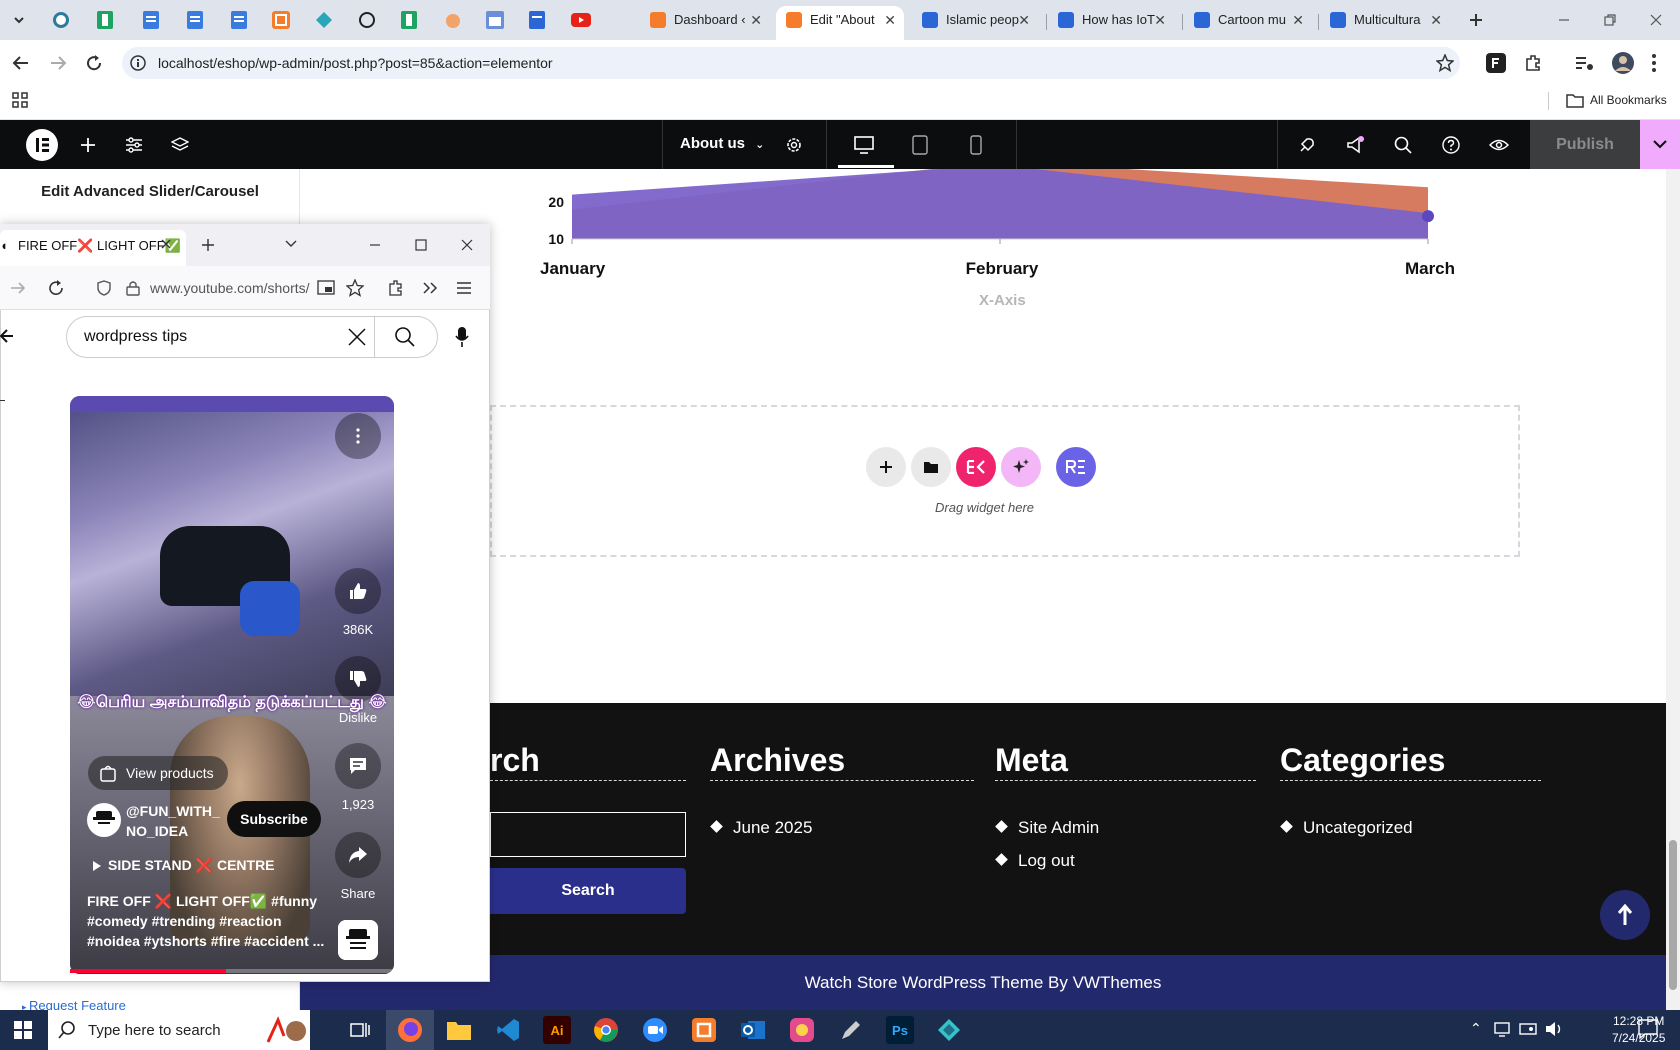  Describe the element at coordinates (430, 288) in the screenshot. I see `overflow-chevrons-icon` at that location.